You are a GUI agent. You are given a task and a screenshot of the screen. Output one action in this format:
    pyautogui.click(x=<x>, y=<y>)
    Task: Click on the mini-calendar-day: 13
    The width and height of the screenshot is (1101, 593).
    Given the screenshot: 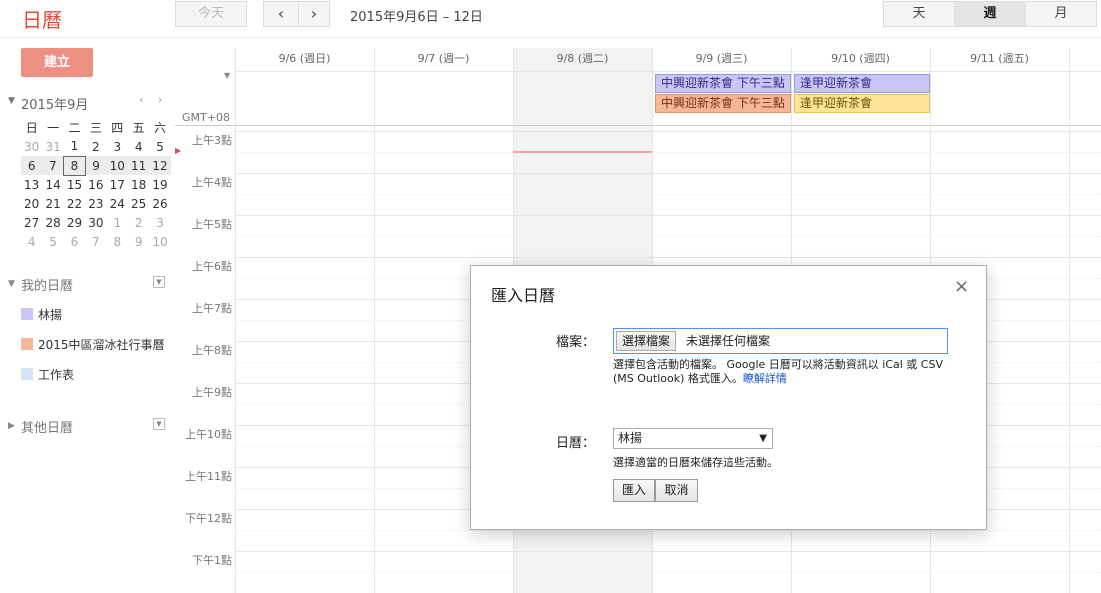 What is the action you would take?
    pyautogui.click(x=31, y=184)
    